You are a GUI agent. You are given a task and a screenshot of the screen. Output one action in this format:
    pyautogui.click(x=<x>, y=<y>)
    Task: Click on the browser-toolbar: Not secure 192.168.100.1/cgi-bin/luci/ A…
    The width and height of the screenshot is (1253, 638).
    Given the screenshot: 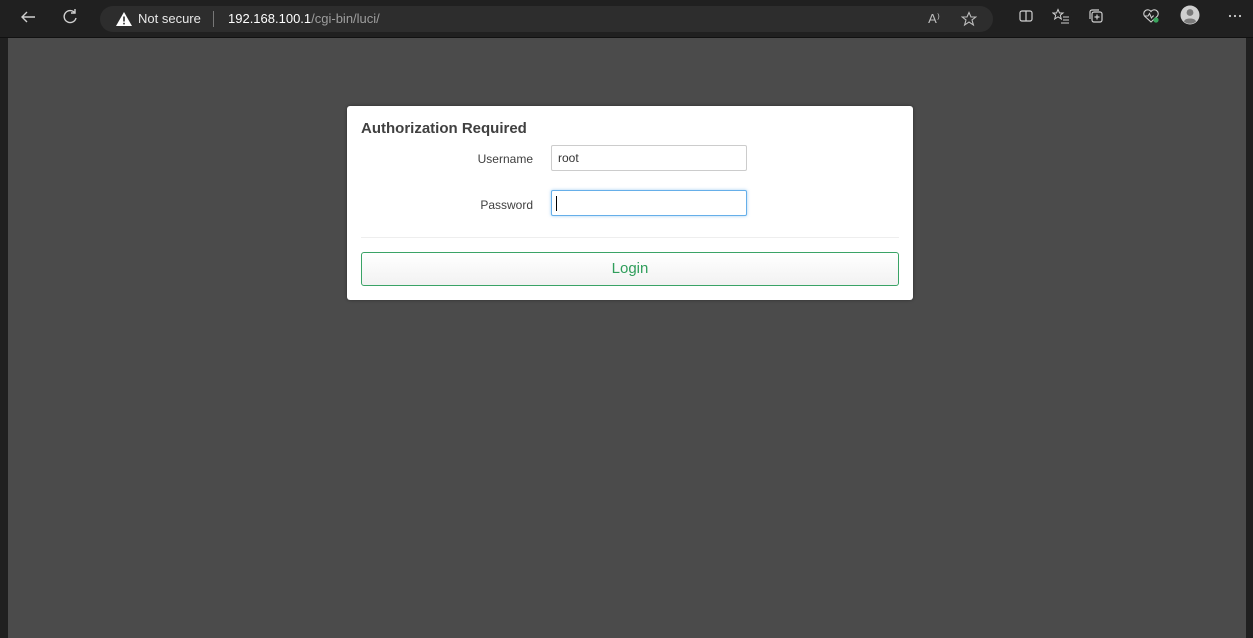 What is the action you would take?
    pyautogui.click(x=626, y=19)
    